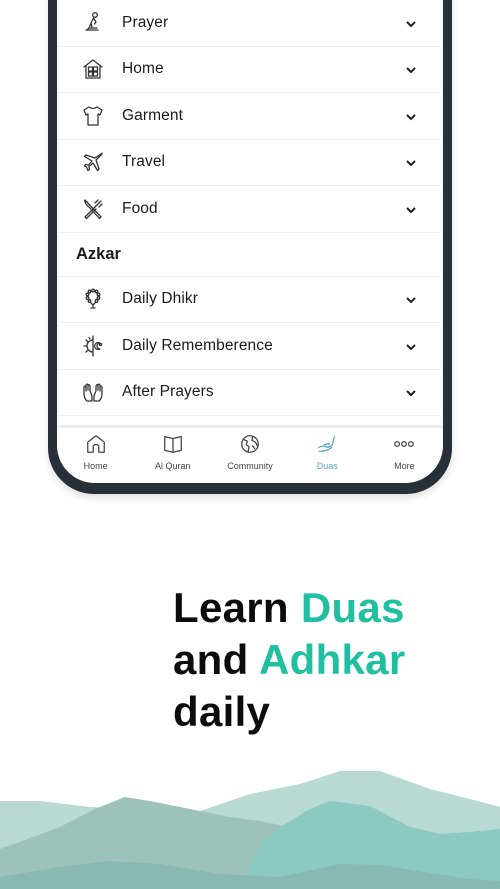 This screenshot has height=889, width=500. Describe the element at coordinates (93, 162) in the screenshot. I see `airplane-icon` at that location.